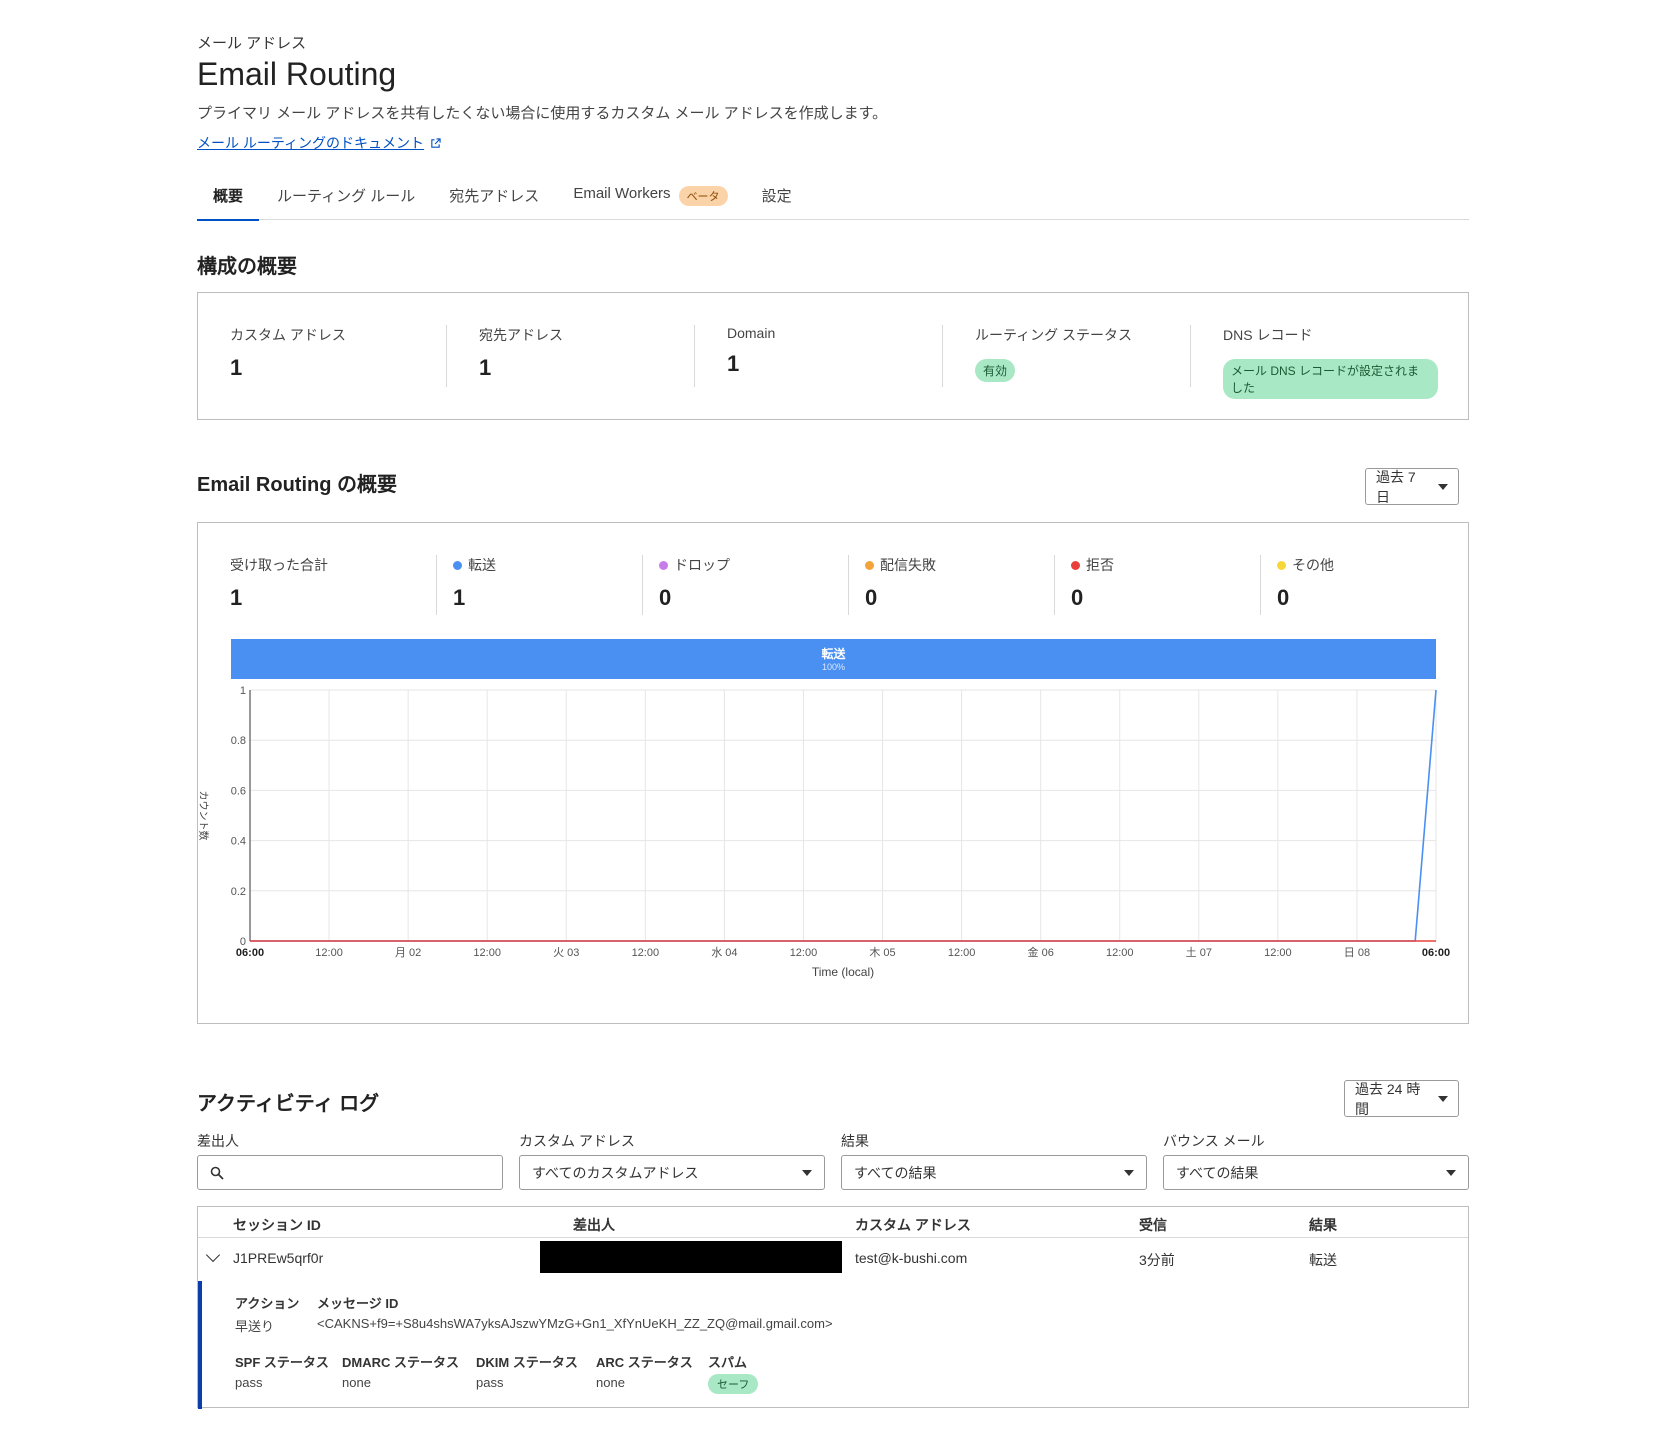 This screenshot has height=1431, width=1658. I want to click on result-select: すべての結果, so click(994, 1172).